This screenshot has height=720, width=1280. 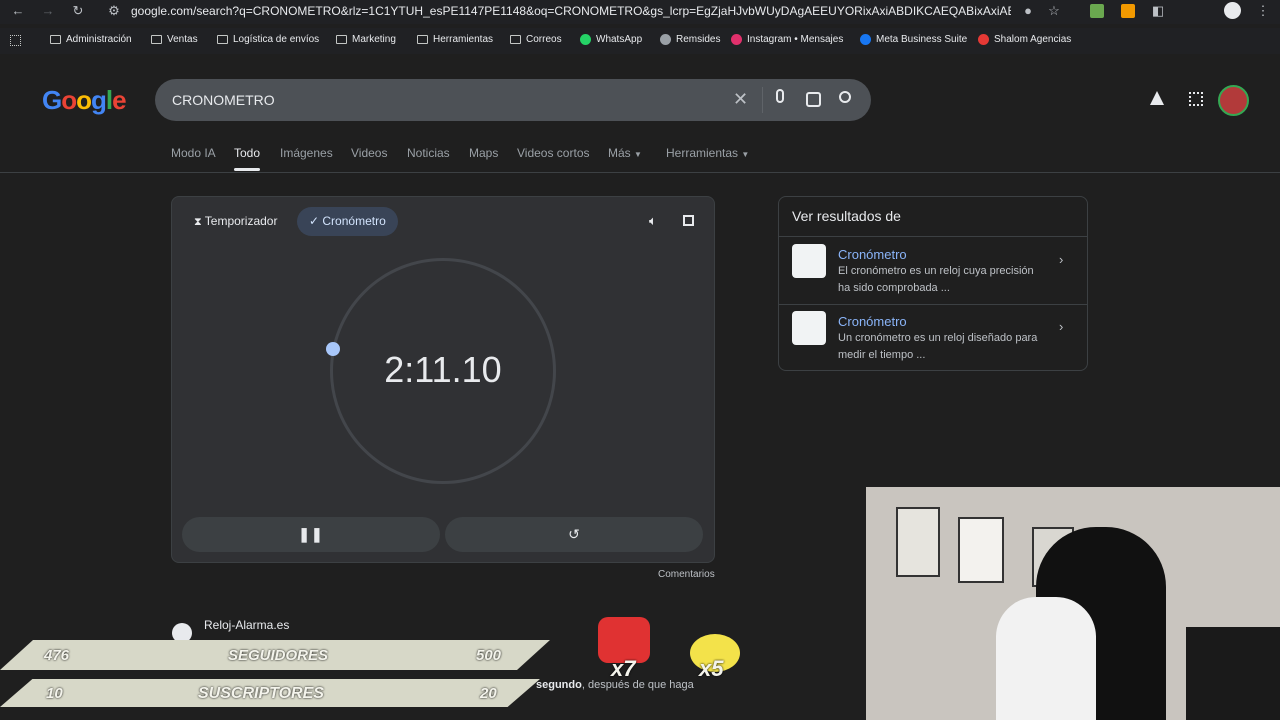 I want to click on site-info-icon: ⚙, so click(x=114, y=11).